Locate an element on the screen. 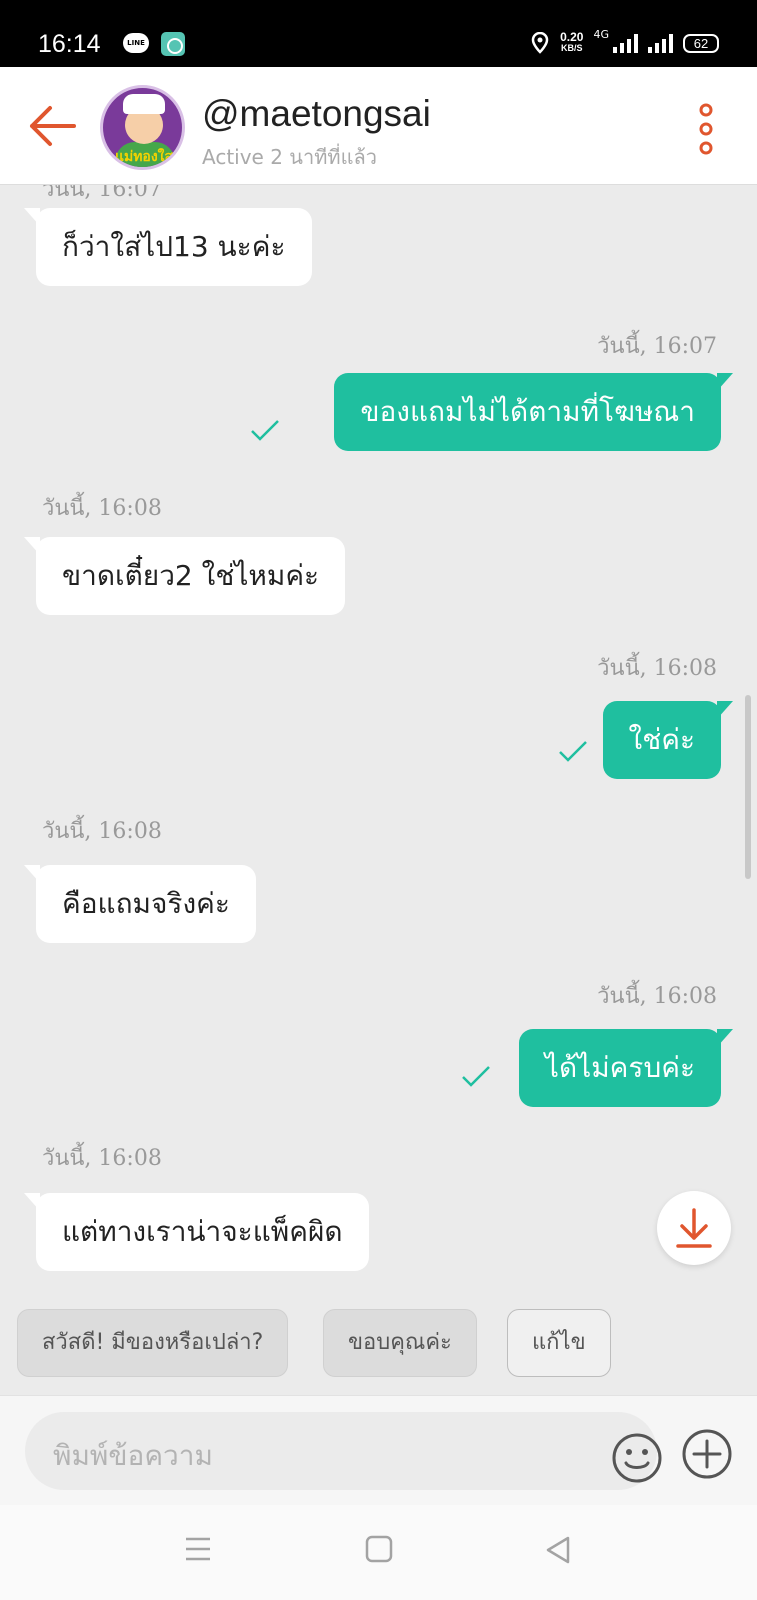 The width and height of the screenshot is (757, 1600). location-icon is located at coordinates (540, 43).